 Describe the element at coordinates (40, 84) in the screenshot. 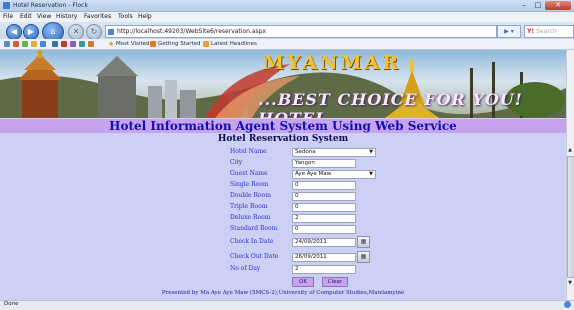

I see `pagoda-left` at that location.